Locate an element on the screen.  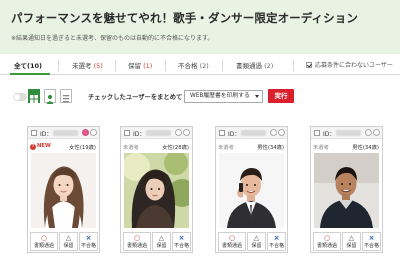
gender-age: 女性(19歳) is located at coordinates (82, 148).